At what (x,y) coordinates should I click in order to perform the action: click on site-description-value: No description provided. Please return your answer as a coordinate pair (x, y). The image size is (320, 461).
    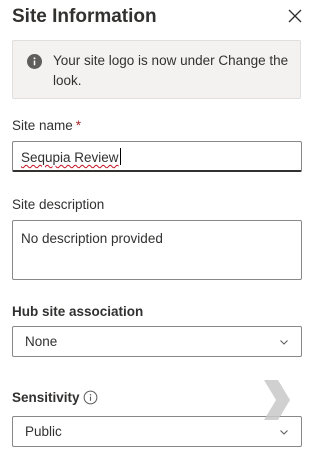
    Looking at the image, I should click on (92, 238).